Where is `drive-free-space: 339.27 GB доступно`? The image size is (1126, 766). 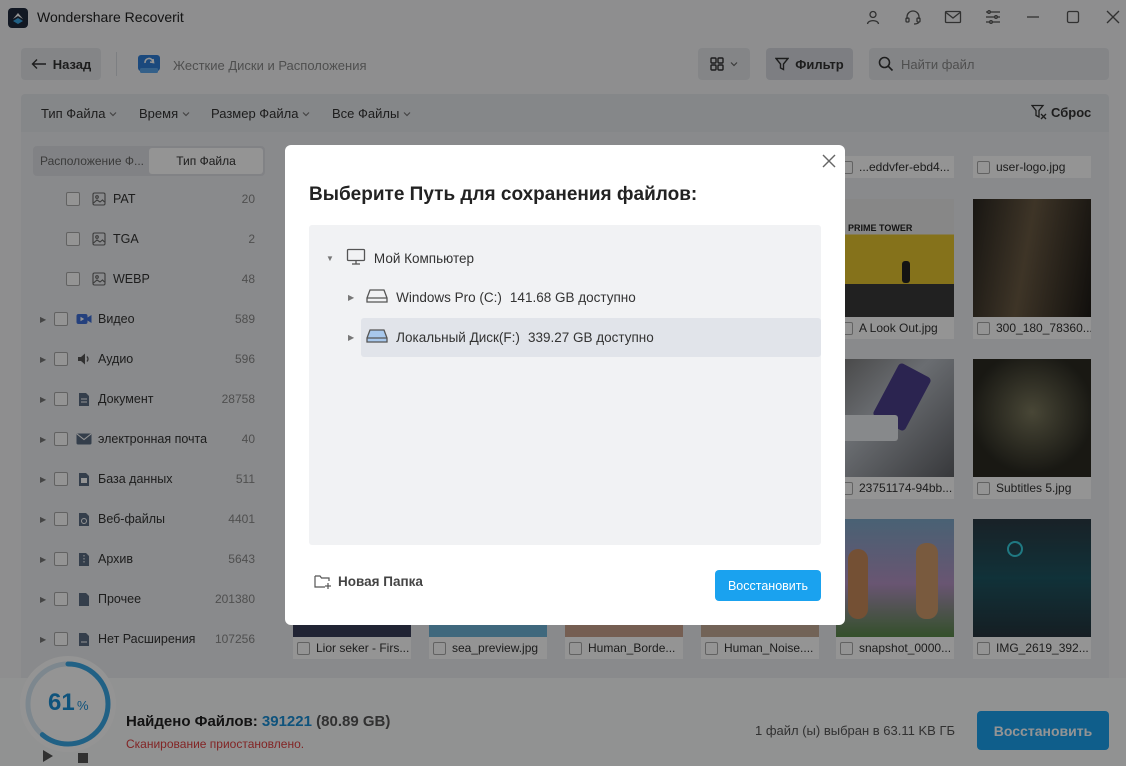
drive-free-space: 339.27 GB доступно is located at coordinates (590, 337).